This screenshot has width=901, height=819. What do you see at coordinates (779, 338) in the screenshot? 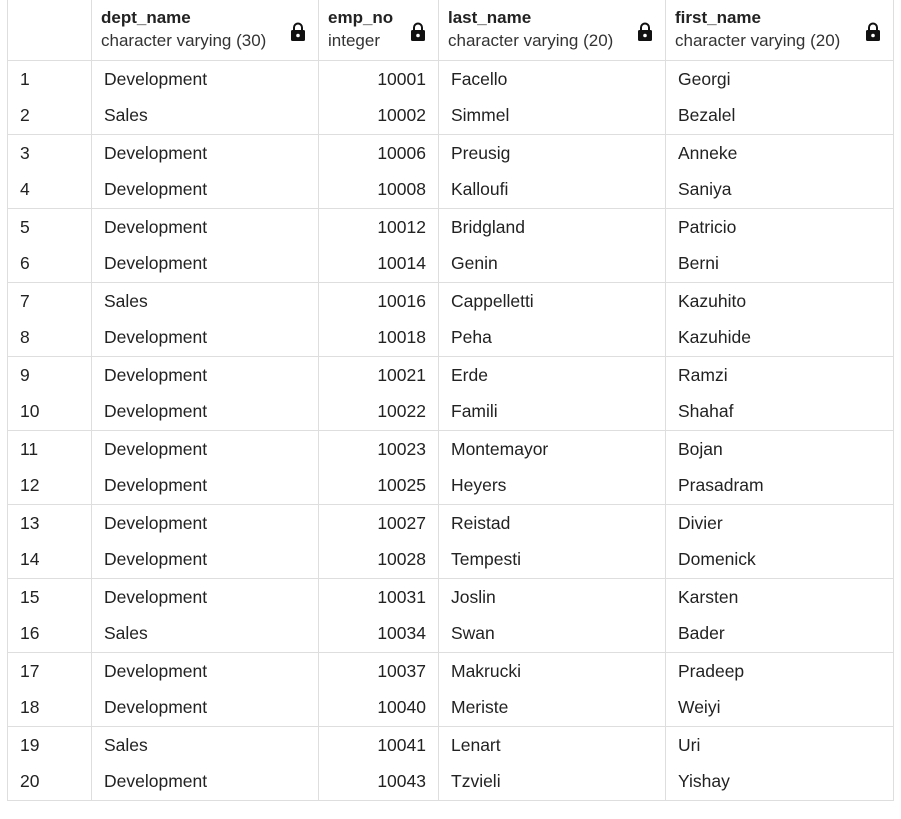
I see `cell-first-name: Kazuhide` at bounding box center [779, 338].